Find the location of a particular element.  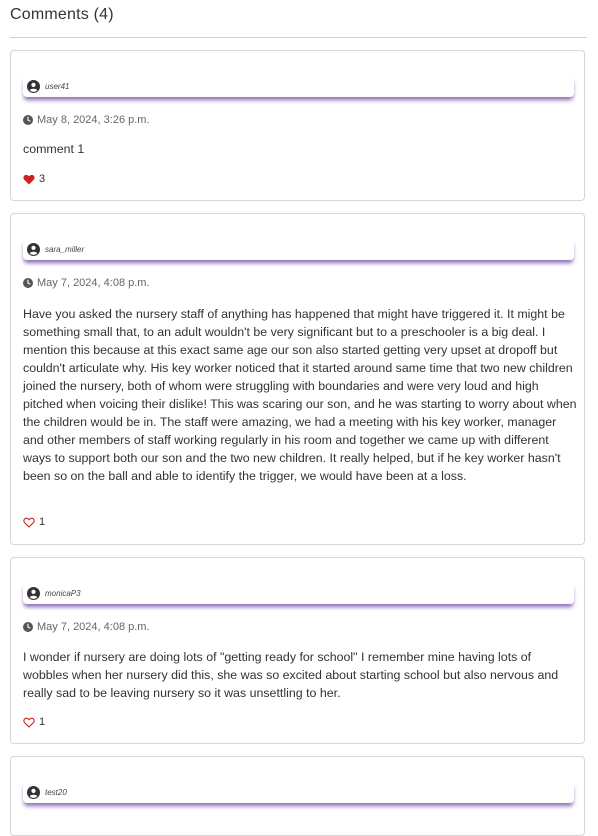

comment-author: sara_miller is located at coordinates (298, 249).